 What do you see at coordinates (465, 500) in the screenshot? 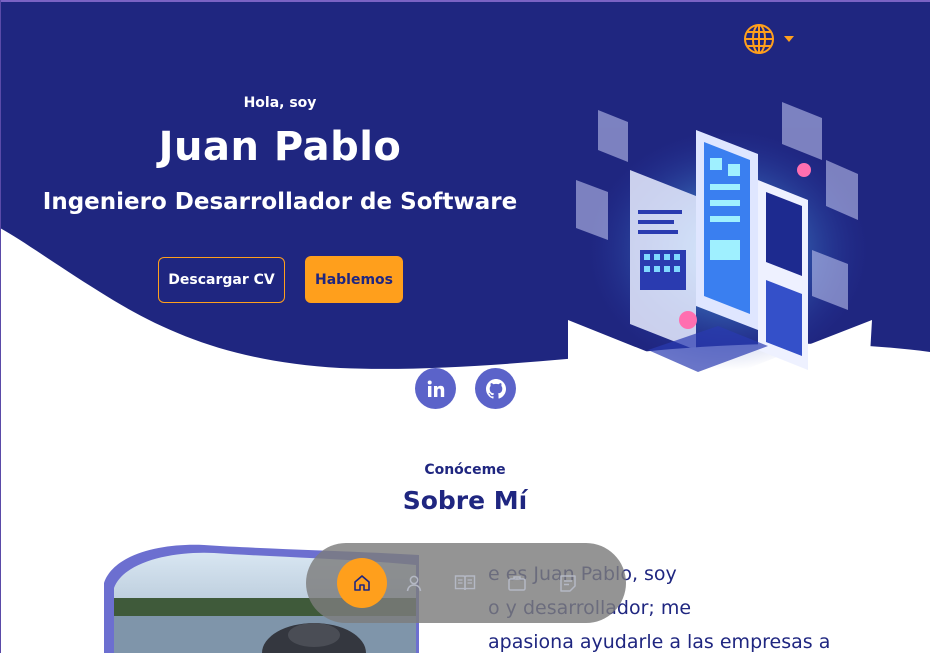
I see `about-title: Sobre Mí` at bounding box center [465, 500].